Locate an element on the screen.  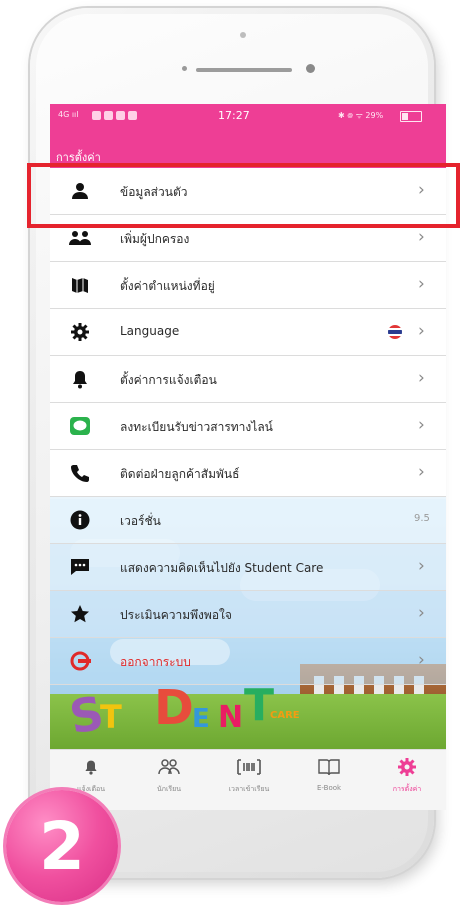
nav-notifications: แจ้งเตือน is located at coordinates (91, 775).